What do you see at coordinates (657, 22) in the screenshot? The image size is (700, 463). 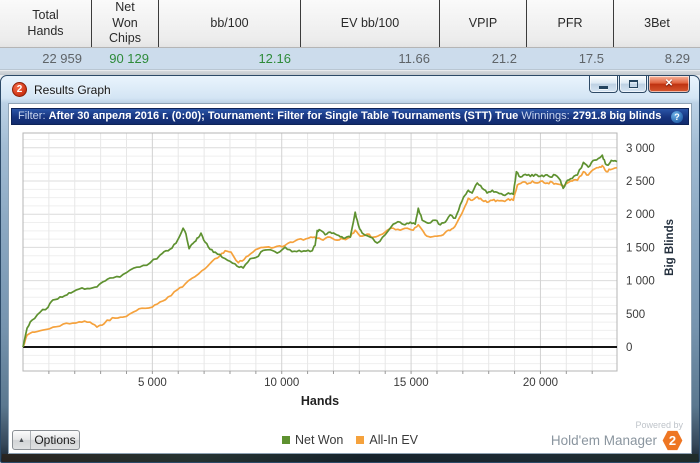 I see `stat-header-6: 3Bet` at bounding box center [657, 22].